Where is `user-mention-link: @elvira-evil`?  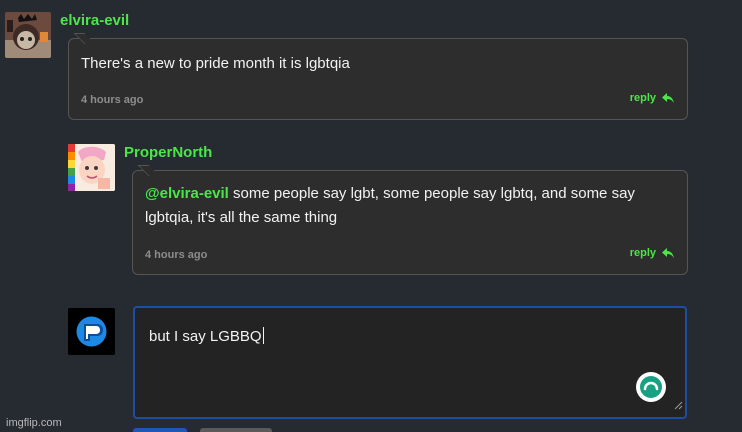
user-mention-link: @elvira-evil is located at coordinates (187, 193).